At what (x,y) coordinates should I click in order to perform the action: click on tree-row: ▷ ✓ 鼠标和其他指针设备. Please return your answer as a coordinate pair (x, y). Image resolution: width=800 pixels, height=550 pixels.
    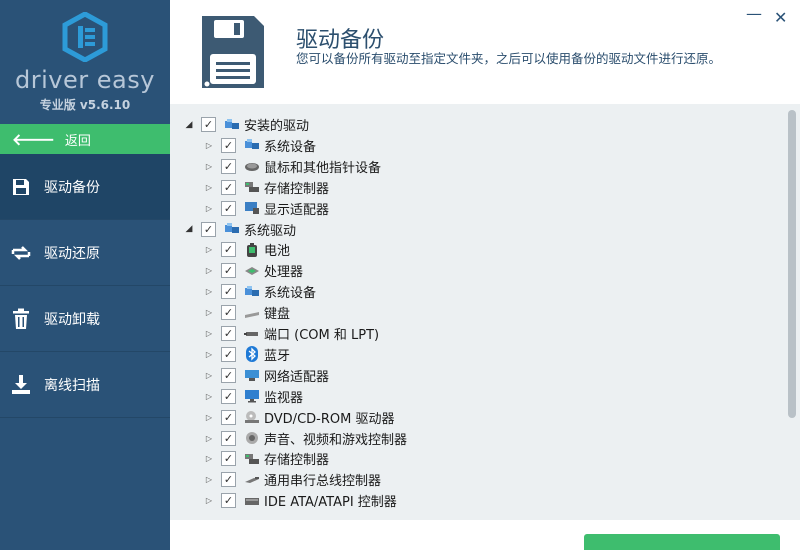
    Looking at the image, I should click on (291, 166).